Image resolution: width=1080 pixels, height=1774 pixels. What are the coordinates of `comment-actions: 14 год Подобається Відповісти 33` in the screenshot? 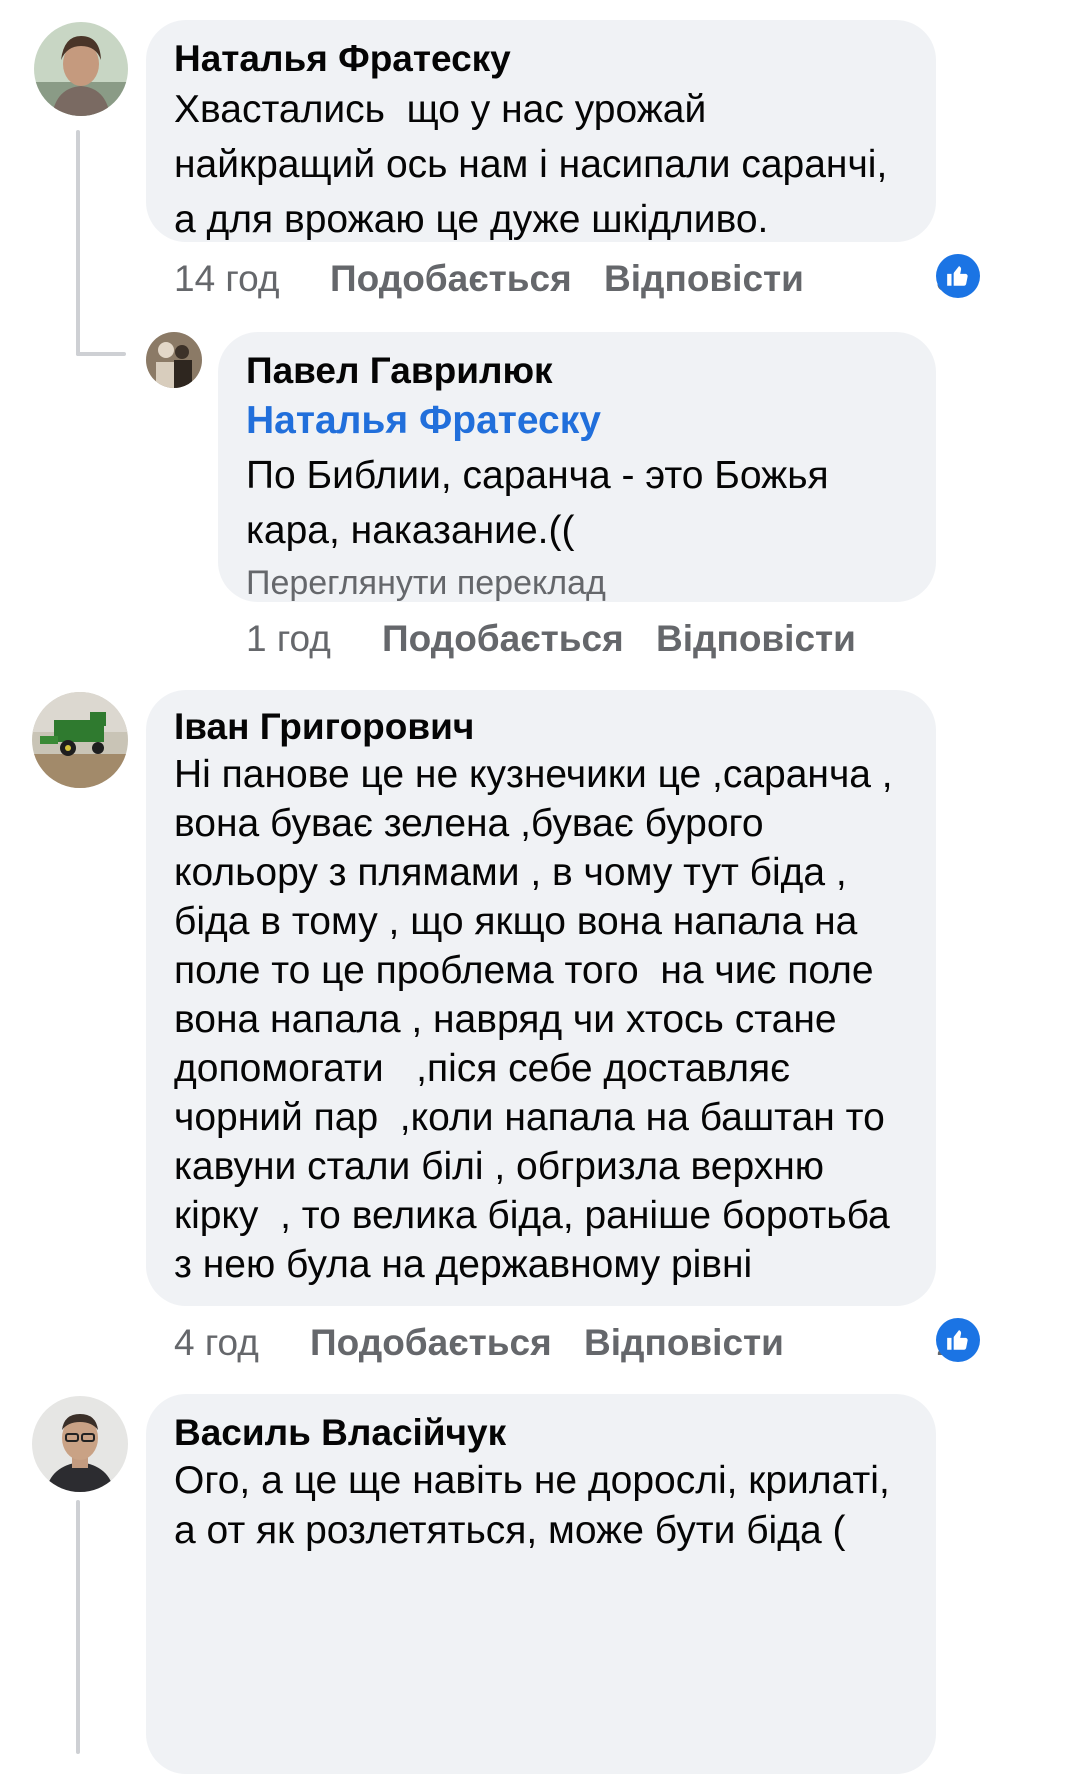 It's located at (577, 279).